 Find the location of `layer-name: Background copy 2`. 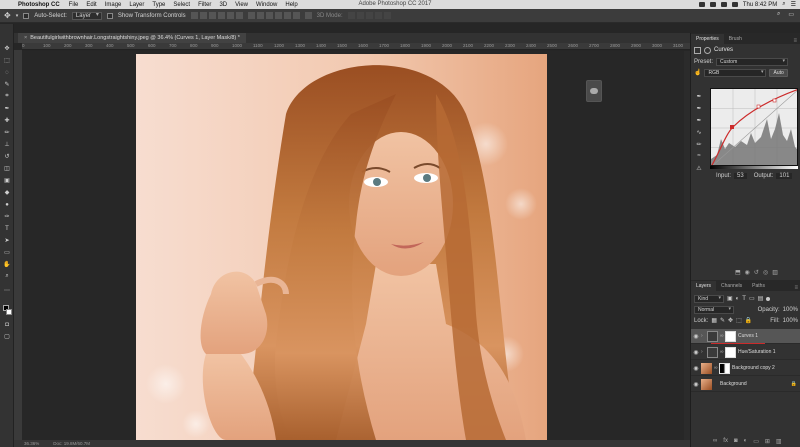

layer-name: Background copy 2 is located at coordinates (753, 368).